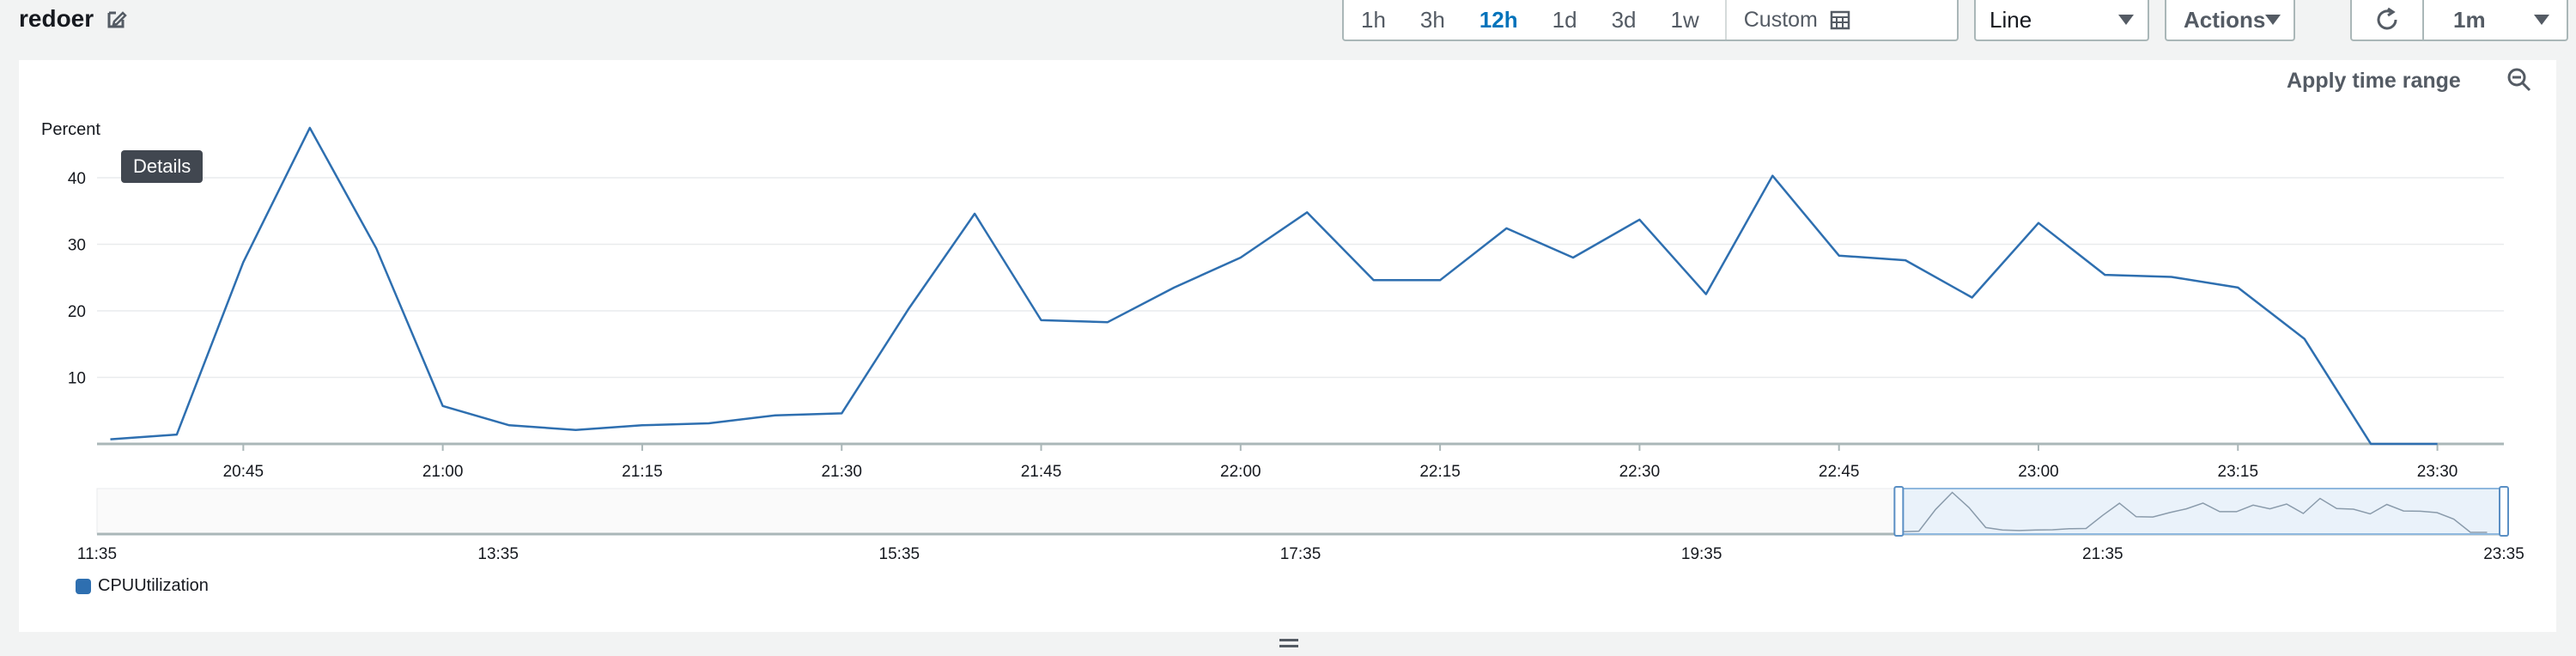  What do you see at coordinates (1899, 511) in the screenshot?
I see `overview-handle-left` at bounding box center [1899, 511].